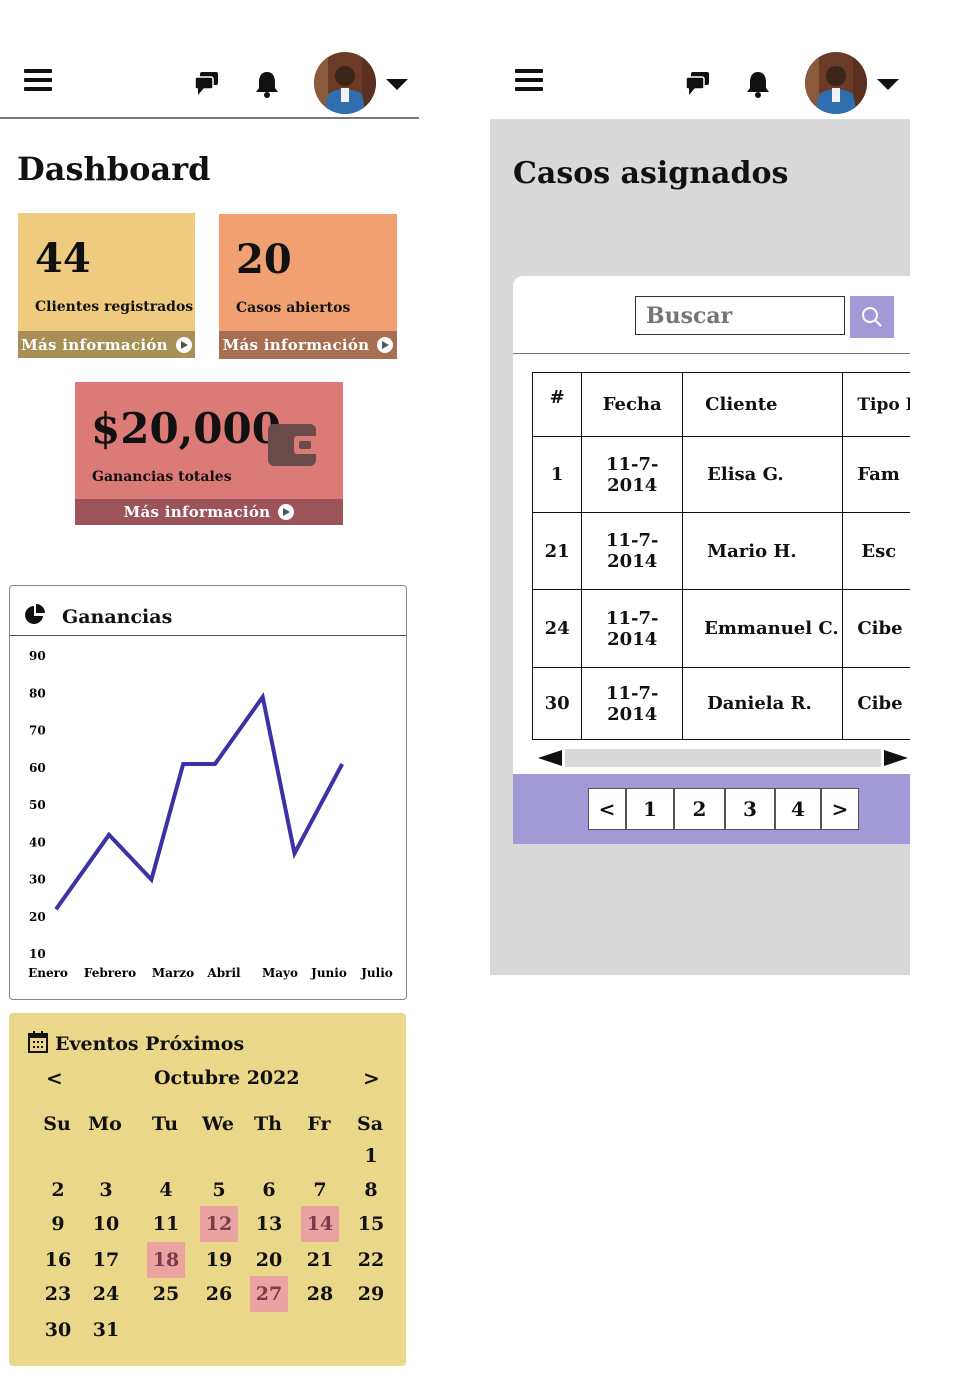  Describe the element at coordinates (876, 474) in the screenshot. I see `cell-tipo: Fam` at that location.